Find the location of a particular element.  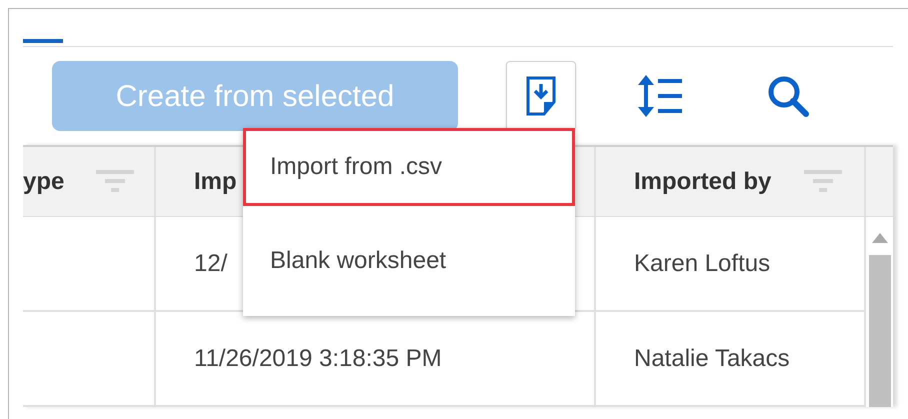

tab-indicator is located at coordinates (43, 41).